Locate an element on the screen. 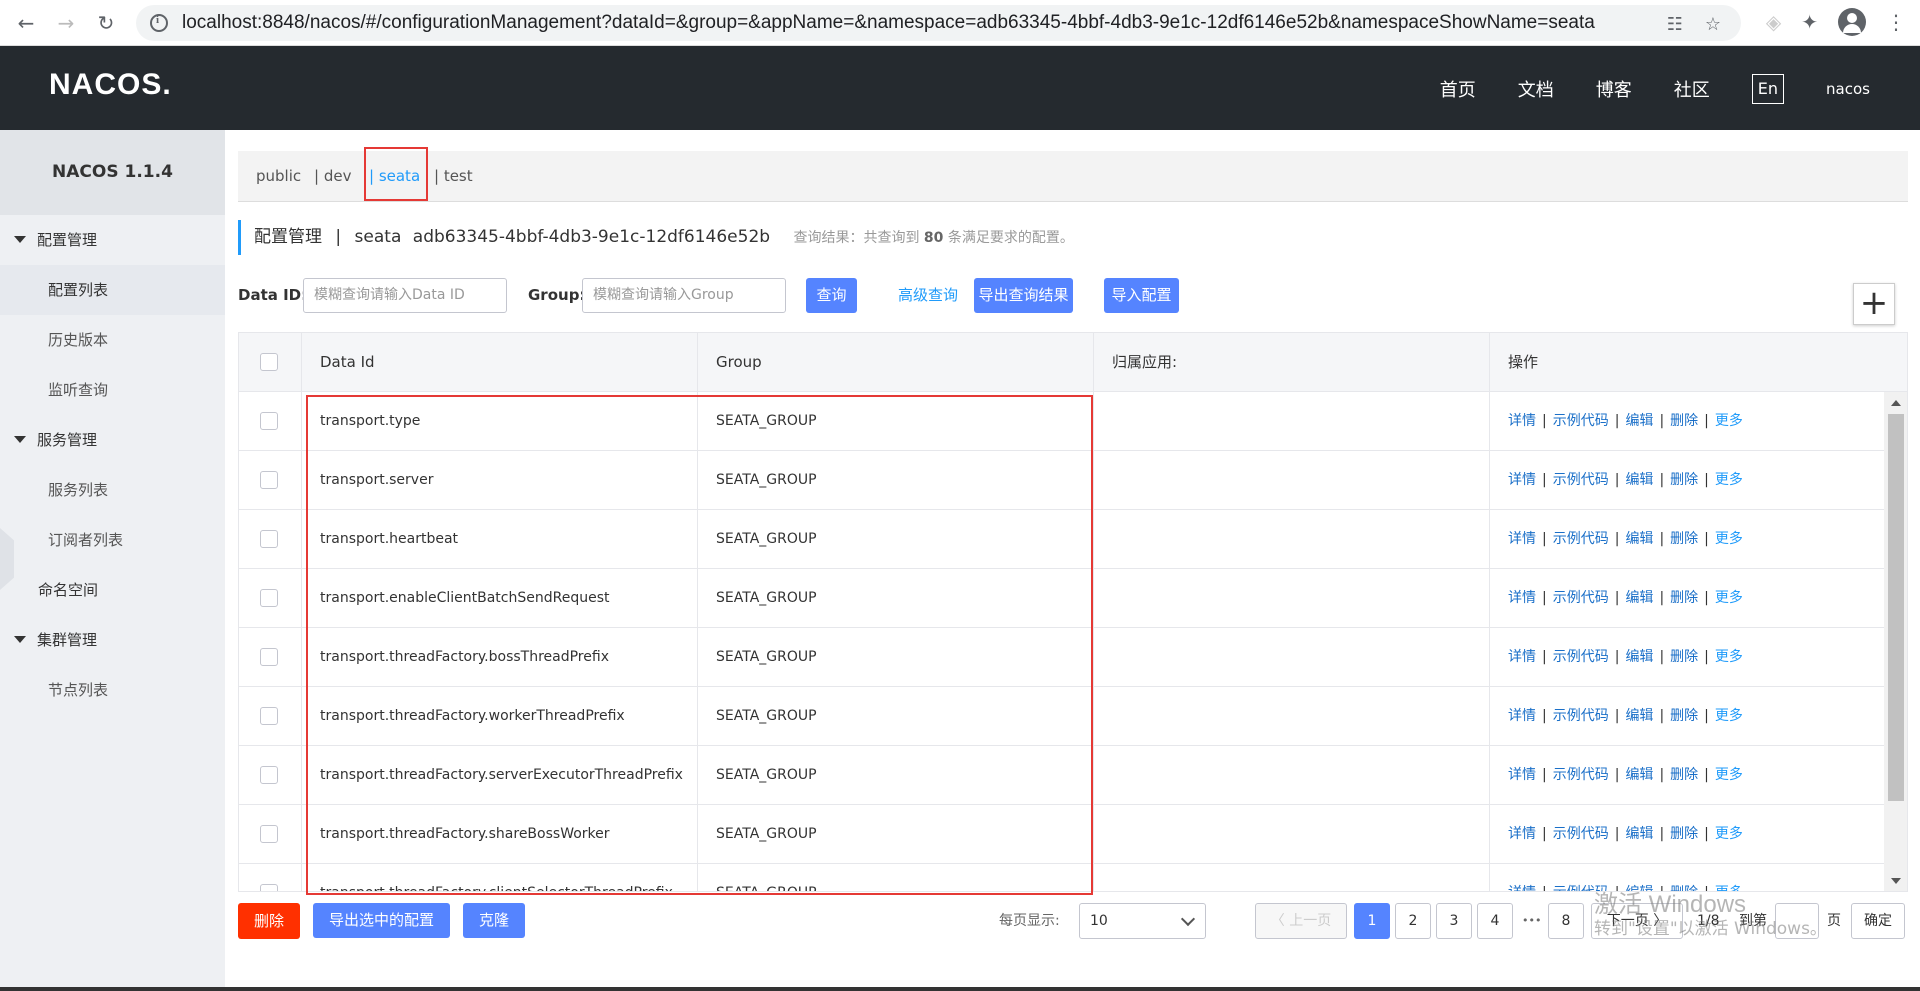 This screenshot has width=1920, height=991. sidebar-group-config: 配置管理 is located at coordinates (112, 240).